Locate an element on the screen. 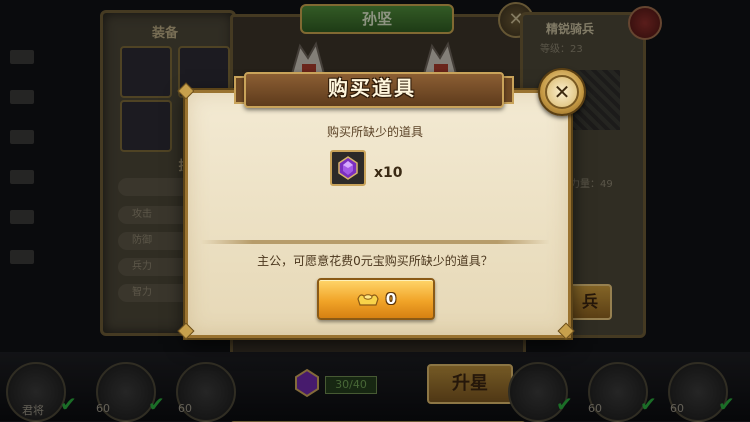 The height and width of the screenshot is (422, 750). close-icon: ✕ is located at coordinates (562, 92).